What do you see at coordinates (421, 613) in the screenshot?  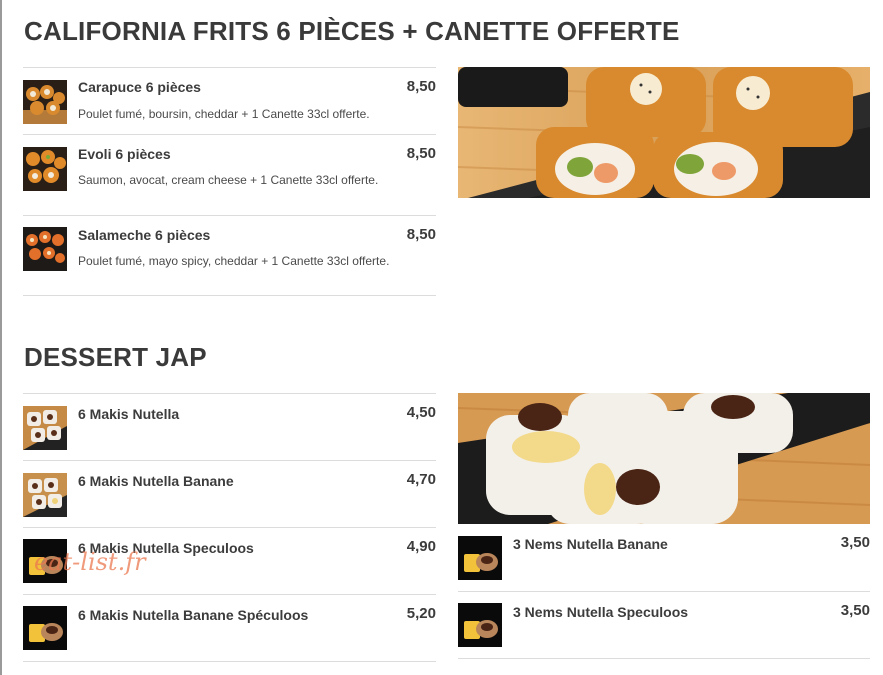 I see `item-price: 5,20` at bounding box center [421, 613].